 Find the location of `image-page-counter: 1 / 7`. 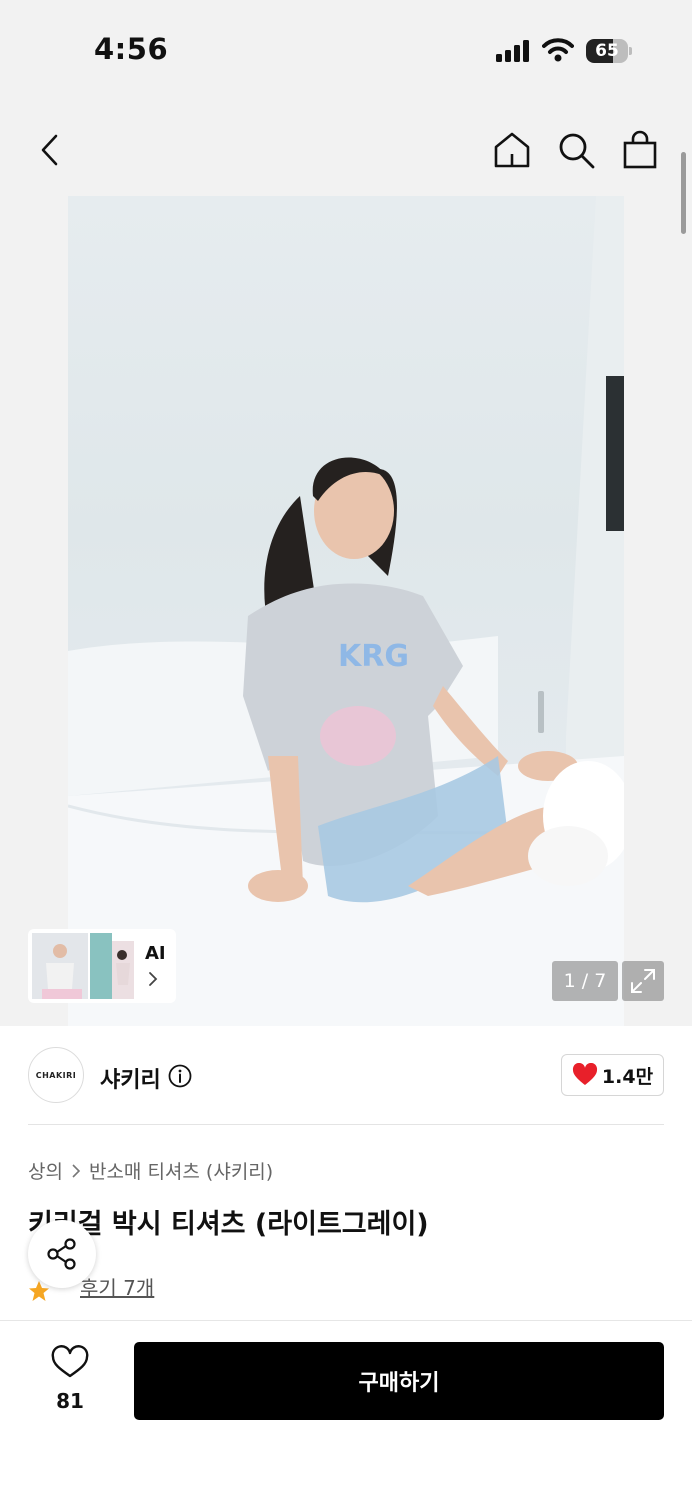

image-page-counter: 1 / 7 is located at coordinates (585, 981).